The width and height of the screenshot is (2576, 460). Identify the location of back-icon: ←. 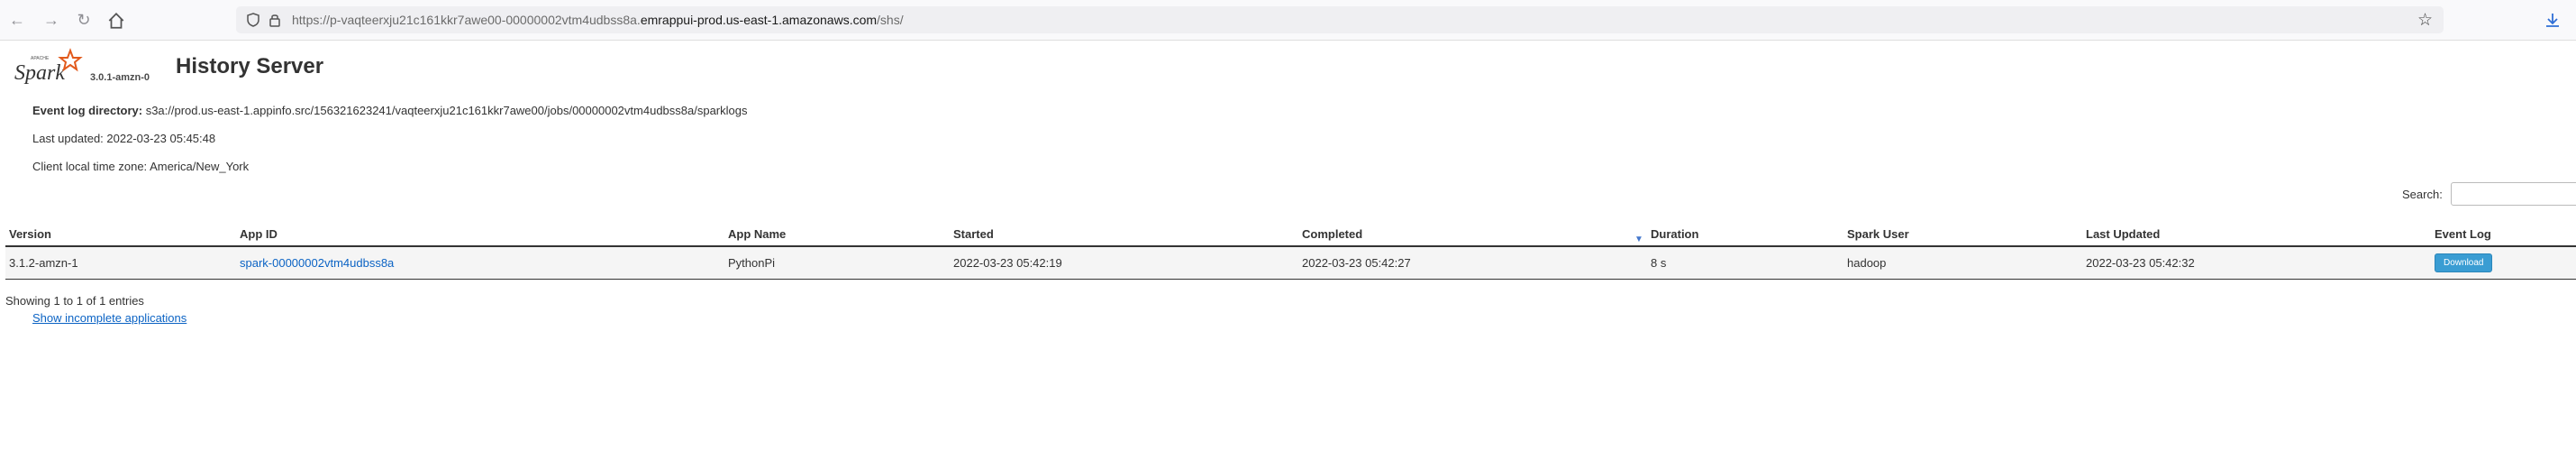
(17, 20).